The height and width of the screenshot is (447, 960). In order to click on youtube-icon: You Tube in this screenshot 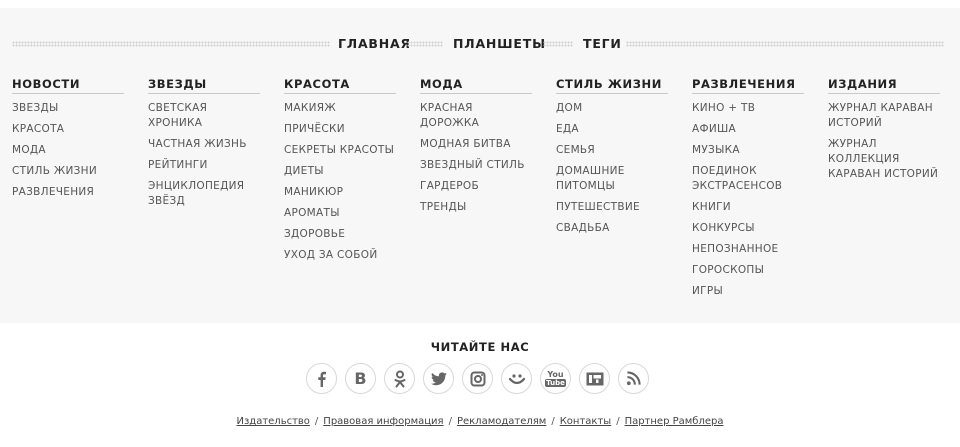, I will do `click(555, 378)`.